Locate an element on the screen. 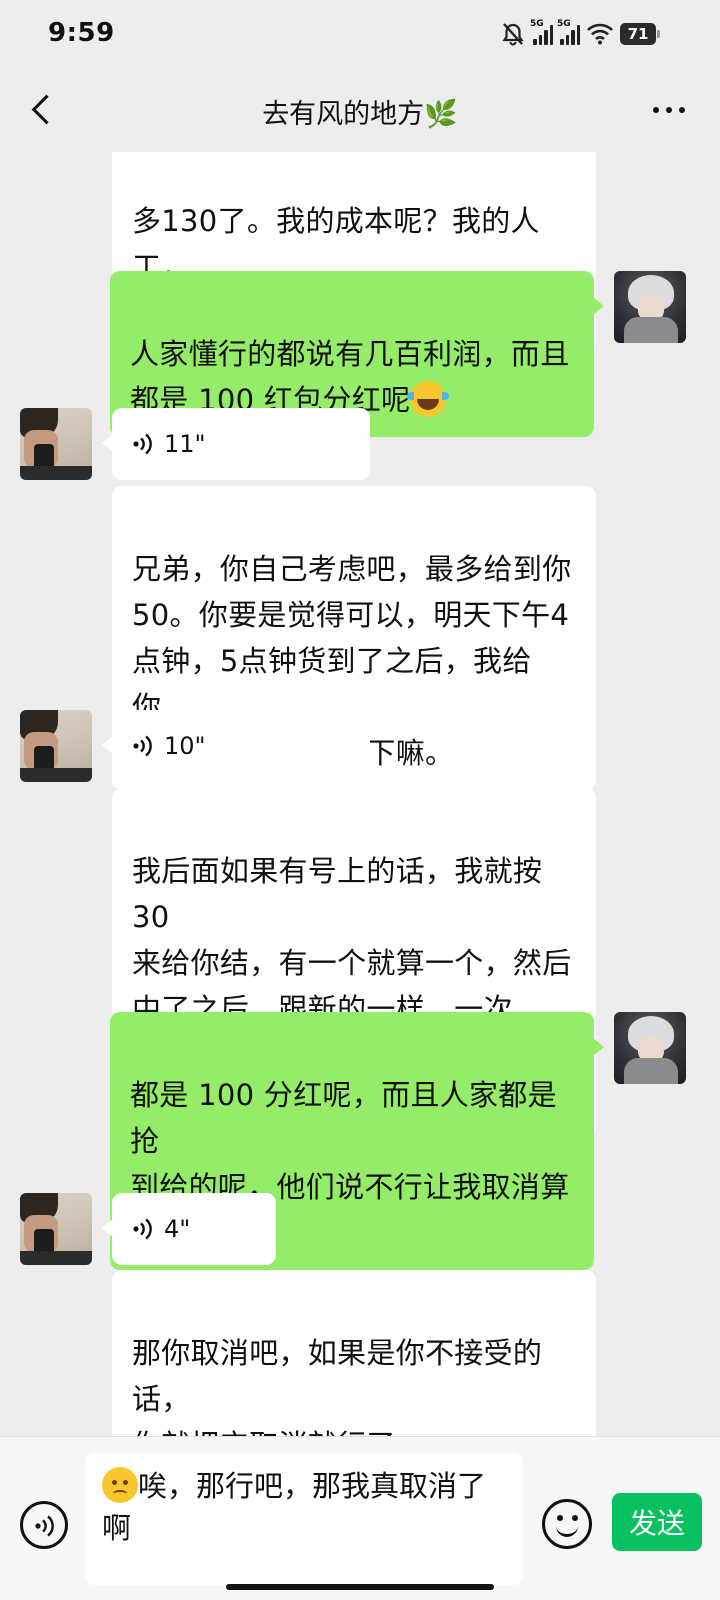 Image resolution: width=720 pixels, height=1600 pixels. status-time: 9:59 is located at coordinates (81, 33).